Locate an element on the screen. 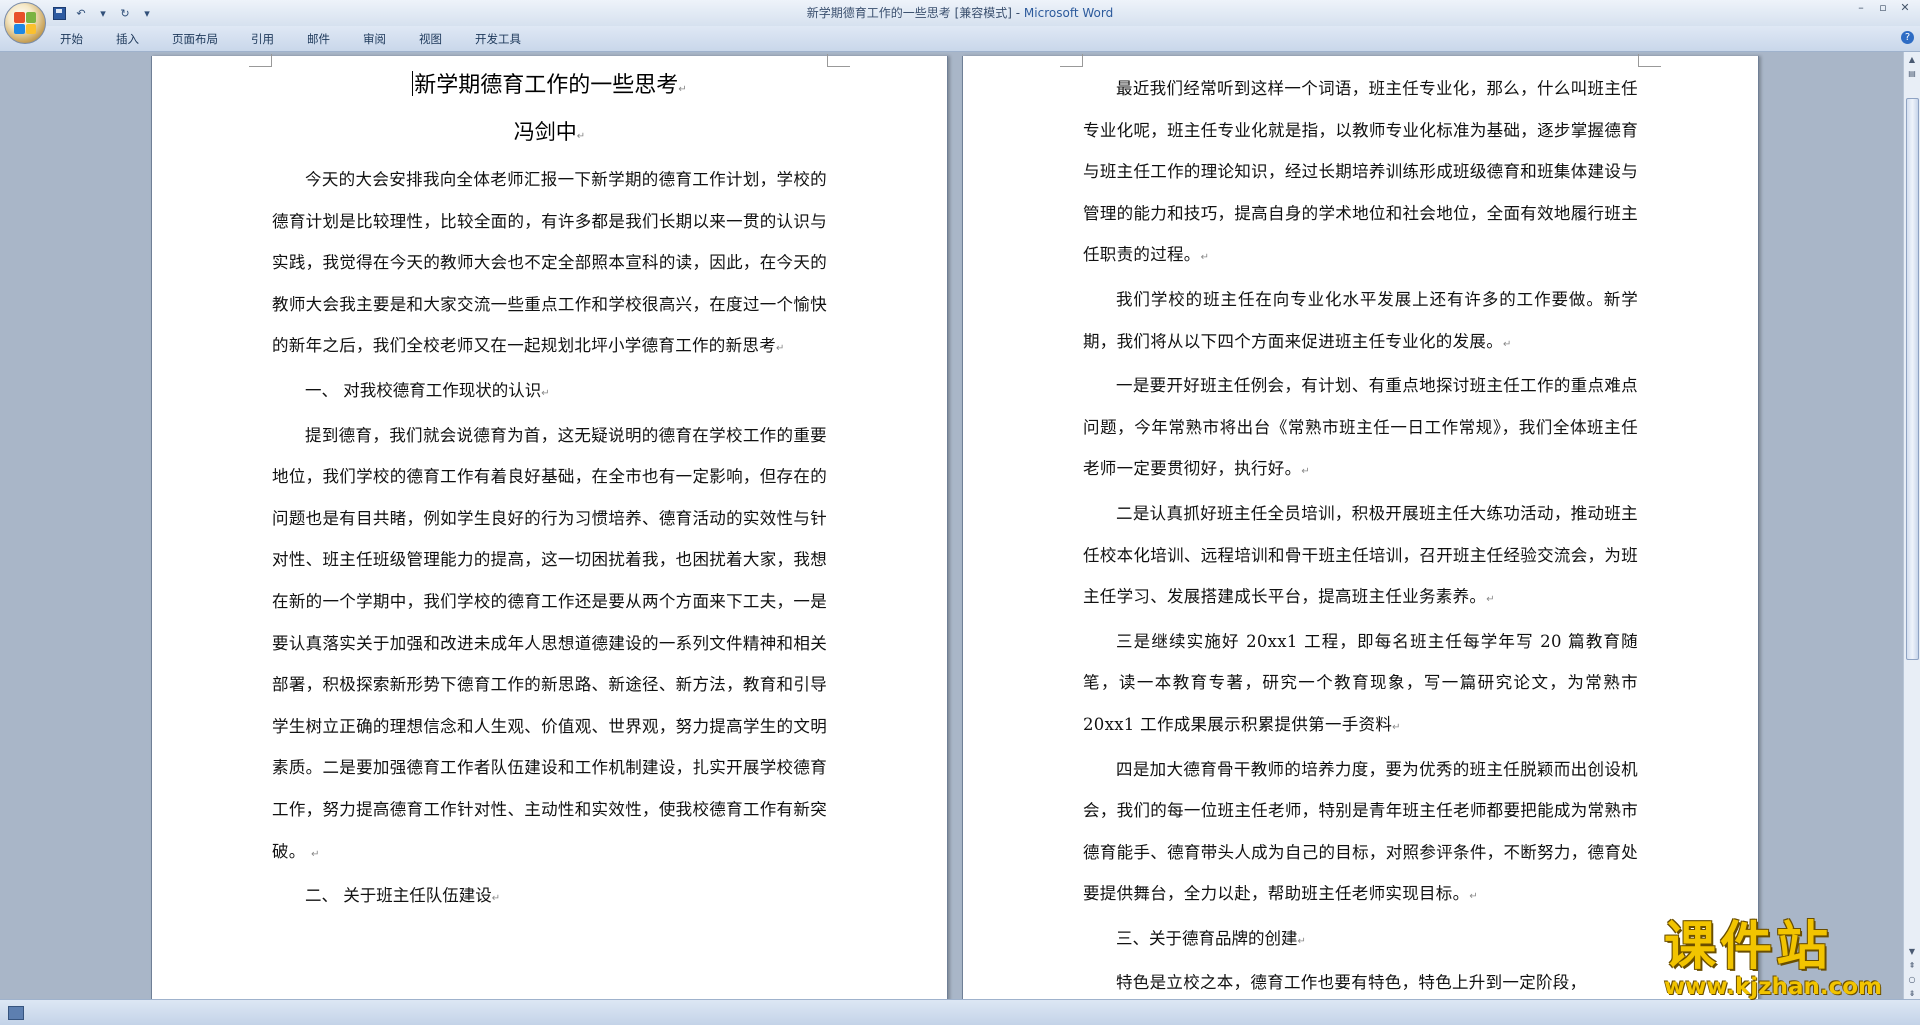 This screenshot has width=1920, height=1025. ribbon-tabs: 开始 插入 页面布局 引用 邮件 审阅 视图 开发工具 is located at coordinates (295, 39).